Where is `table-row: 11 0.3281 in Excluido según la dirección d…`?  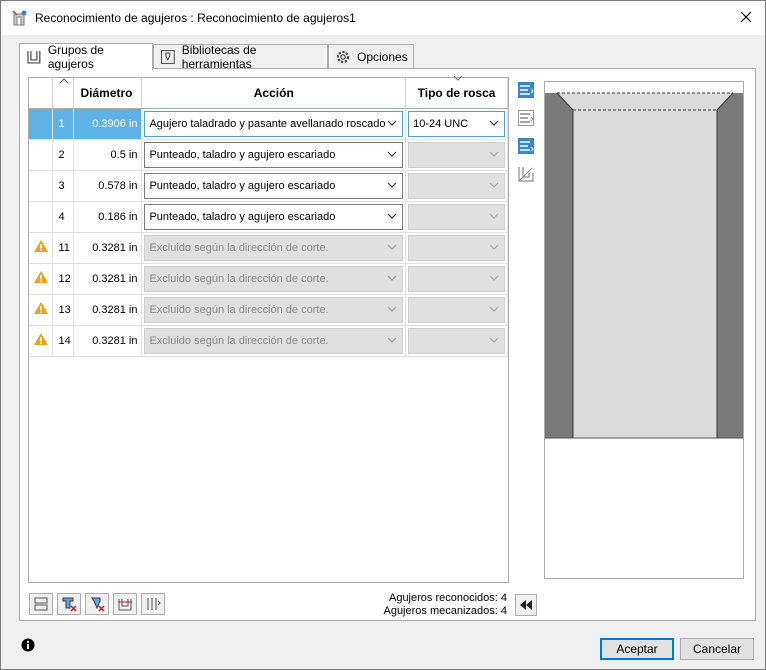
table-row: 11 0.3281 in Excluido según la dirección d… is located at coordinates (268, 248).